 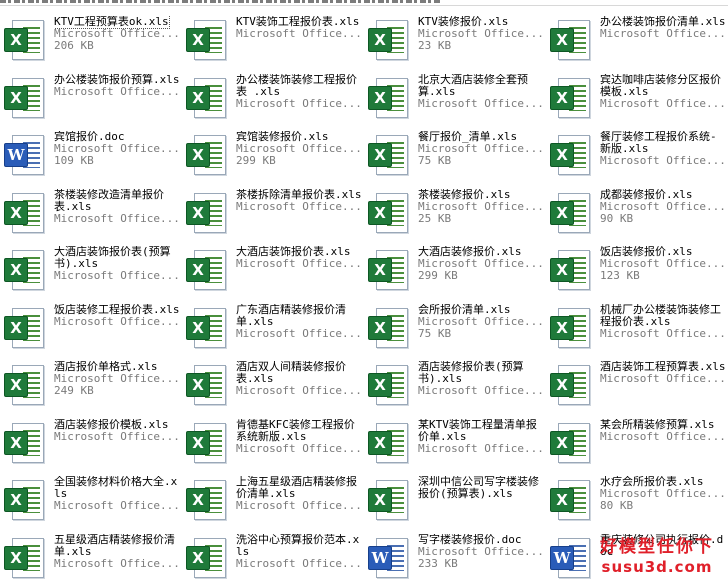 I want to click on file-item: X 水疗会所报价表.xls Microsoft Office... 80 KB, so click(x=637, y=497).